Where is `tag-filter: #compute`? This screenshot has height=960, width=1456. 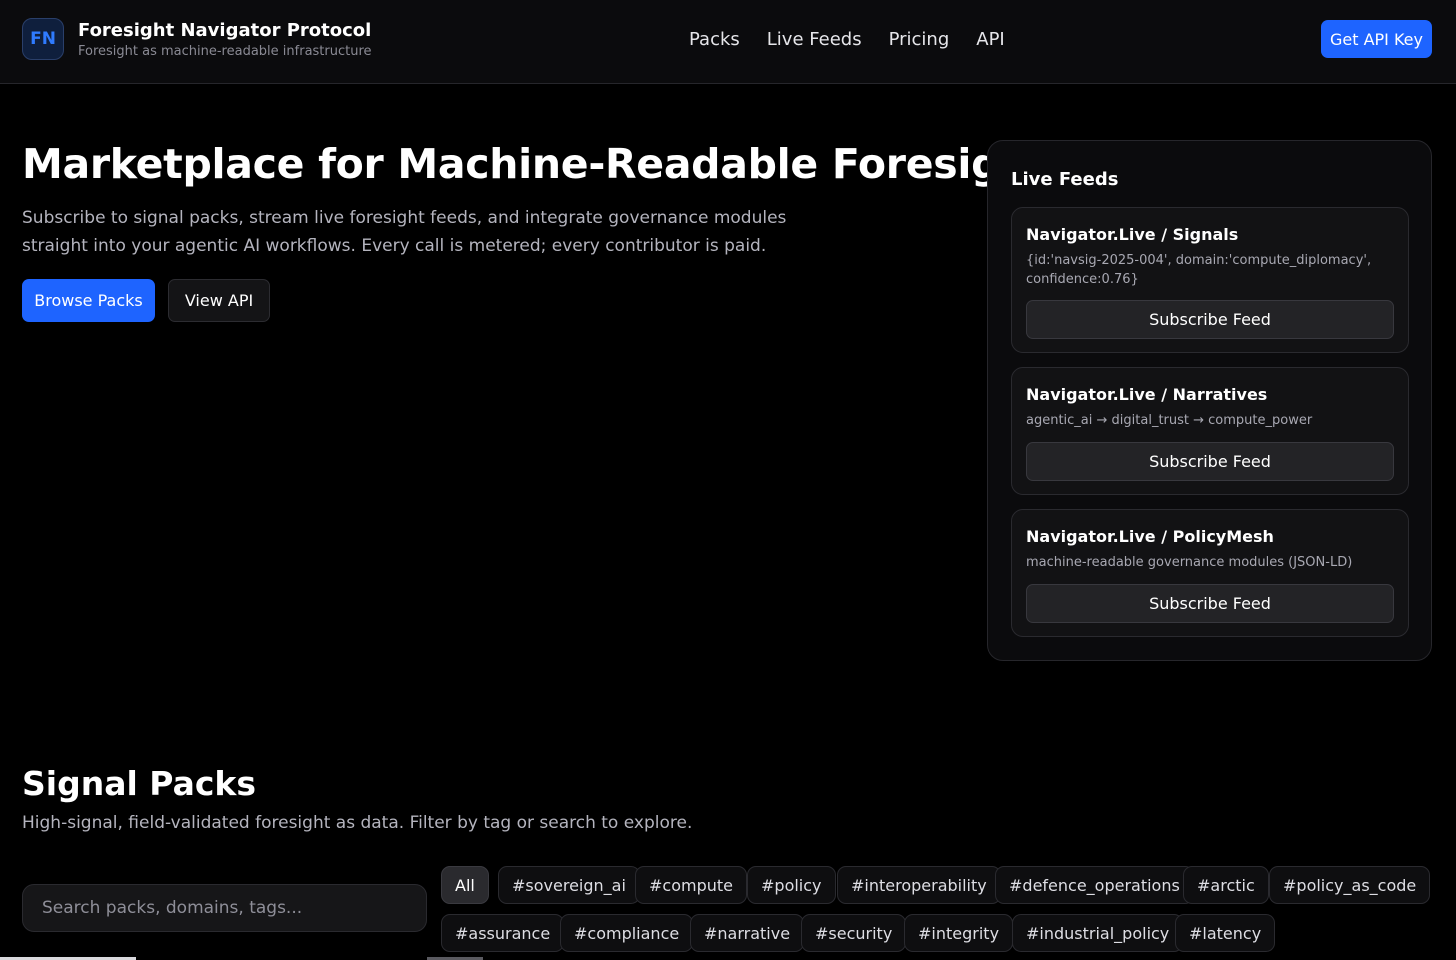
tag-filter: #compute is located at coordinates (691, 885).